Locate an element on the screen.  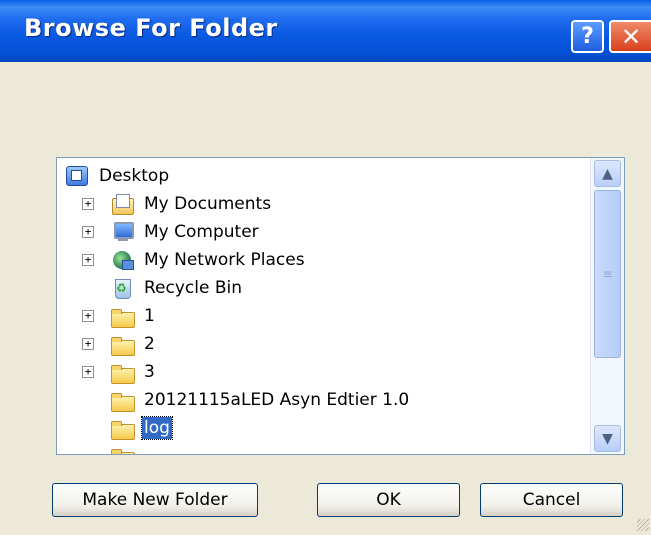
help-icon: ? is located at coordinates (587, 36).